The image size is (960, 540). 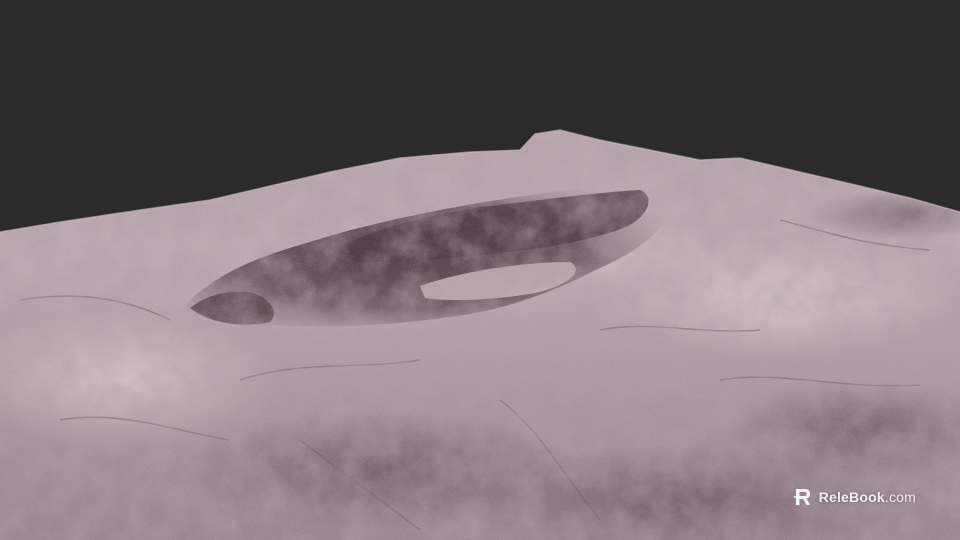 I want to click on watermark-brand: ReleBook, so click(x=851, y=497).